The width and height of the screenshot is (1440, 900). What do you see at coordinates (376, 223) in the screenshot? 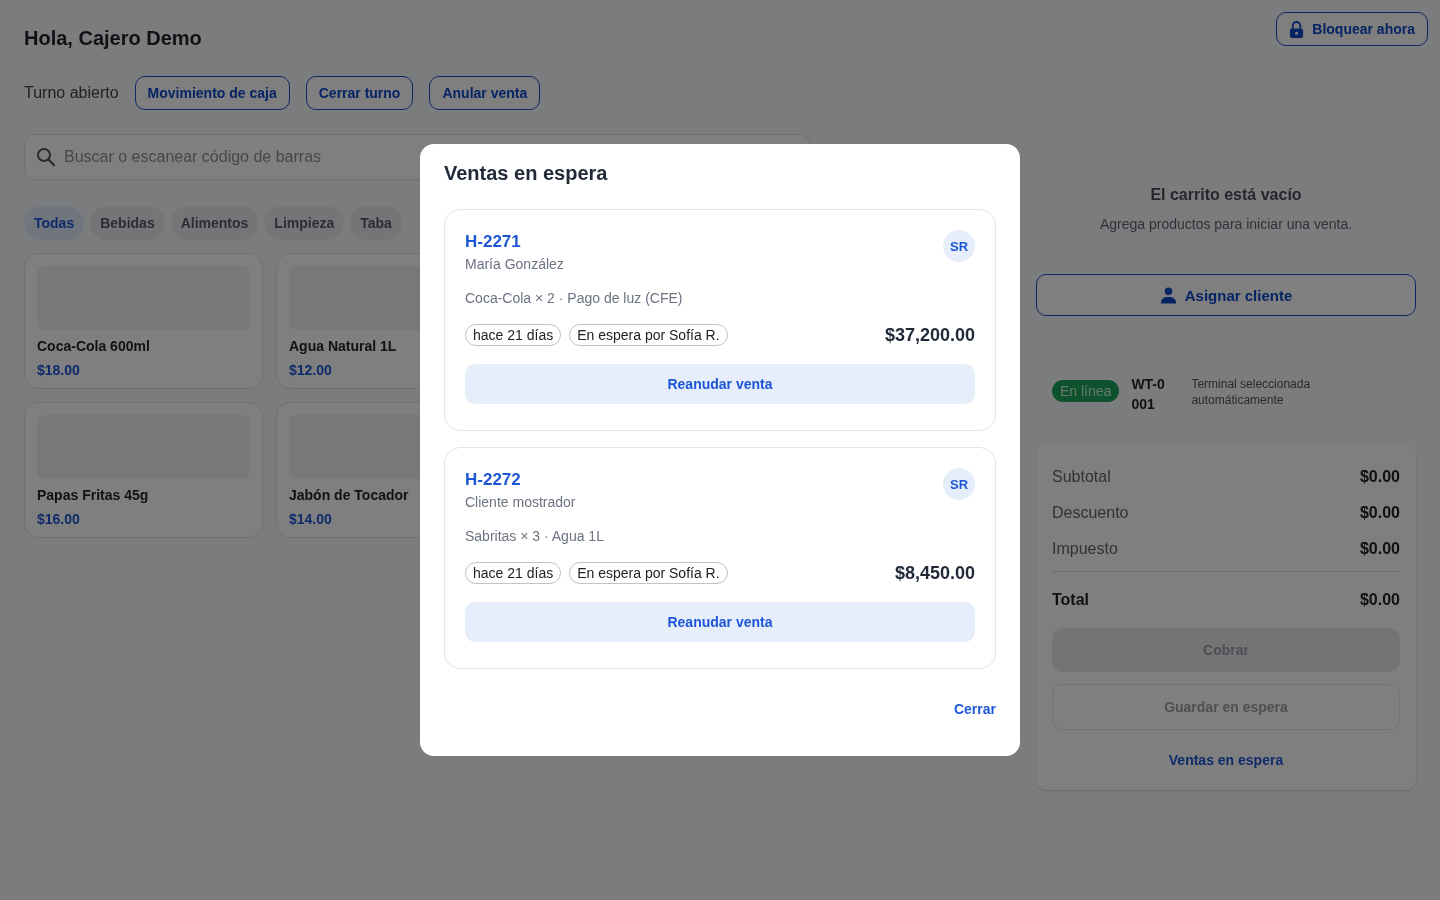
I see `category-chip: Taba` at bounding box center [376, 223].